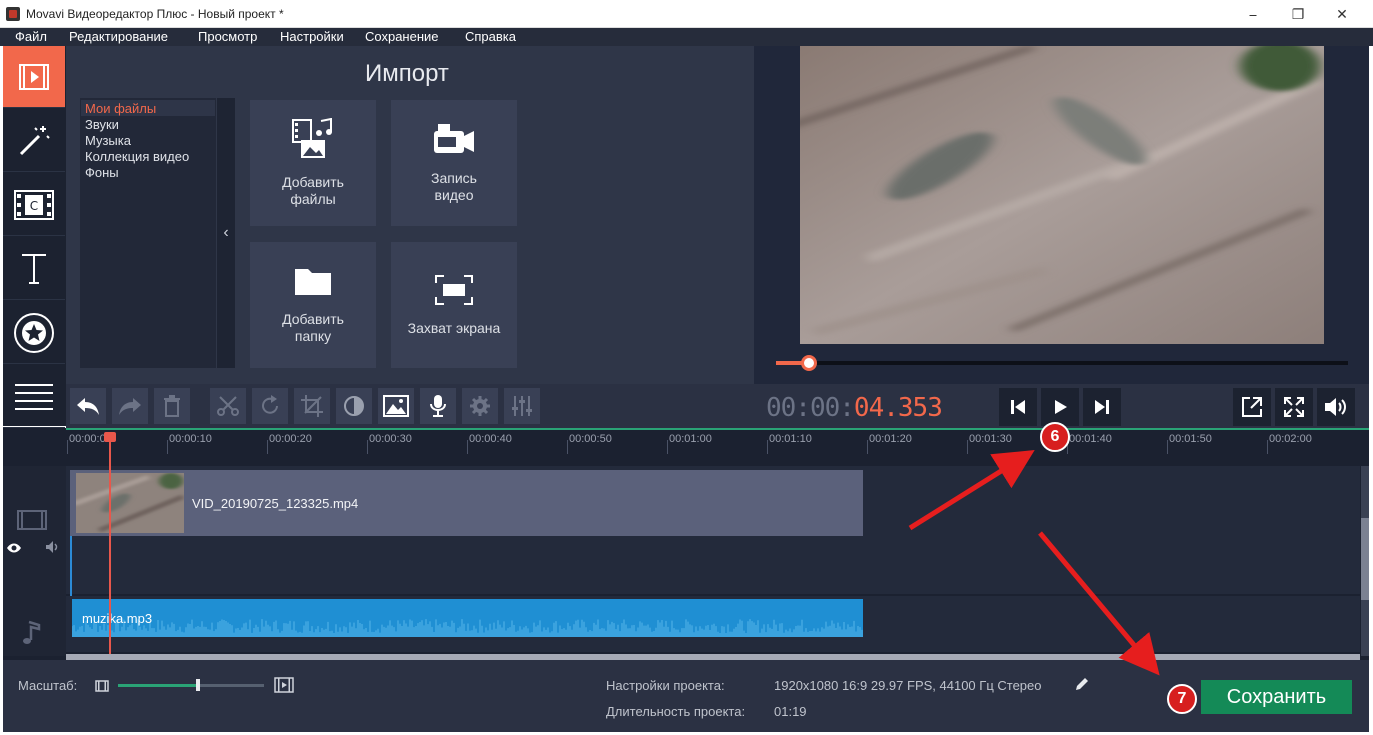 This screenshot has width=1373, height=735. Describe the element at coordinates (1055, 437) in the screenshot. I see `step-marker-6: 6` at that location.